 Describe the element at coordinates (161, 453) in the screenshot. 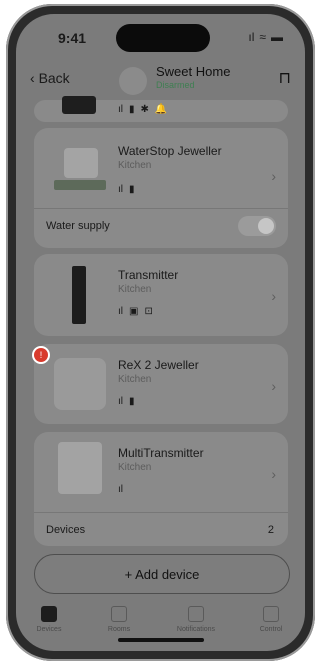

I see `device-name: MultiTransmitter` at that location.